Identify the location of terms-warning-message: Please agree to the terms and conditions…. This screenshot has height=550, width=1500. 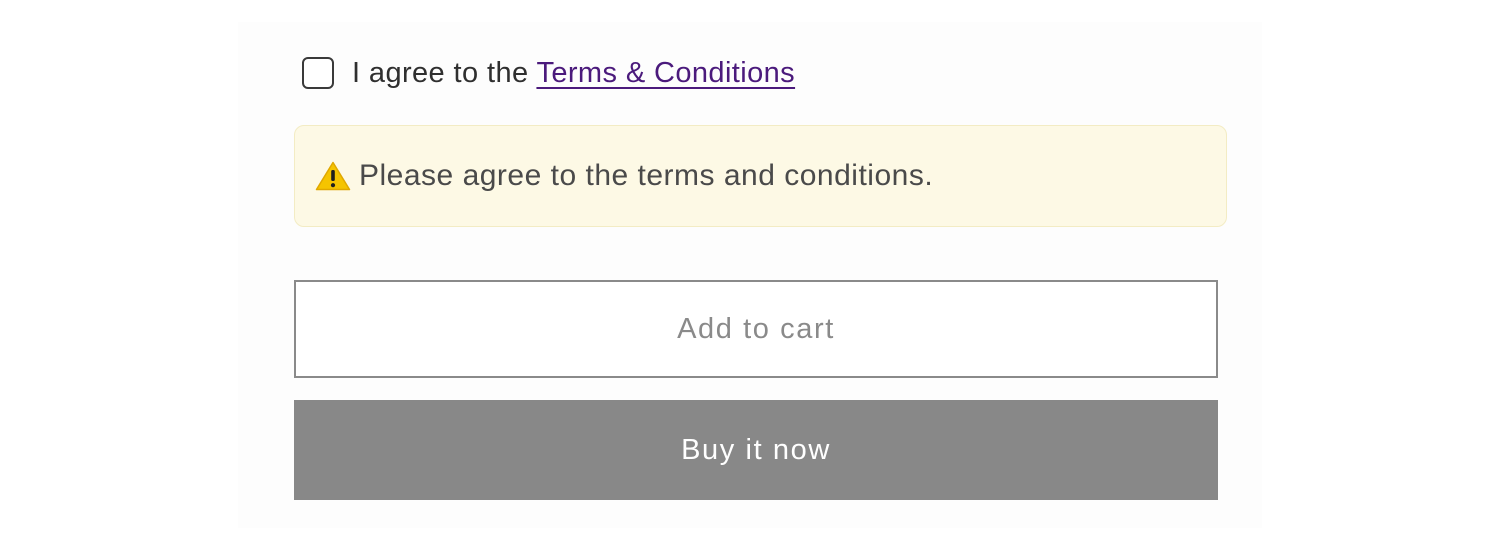
(760, 176).